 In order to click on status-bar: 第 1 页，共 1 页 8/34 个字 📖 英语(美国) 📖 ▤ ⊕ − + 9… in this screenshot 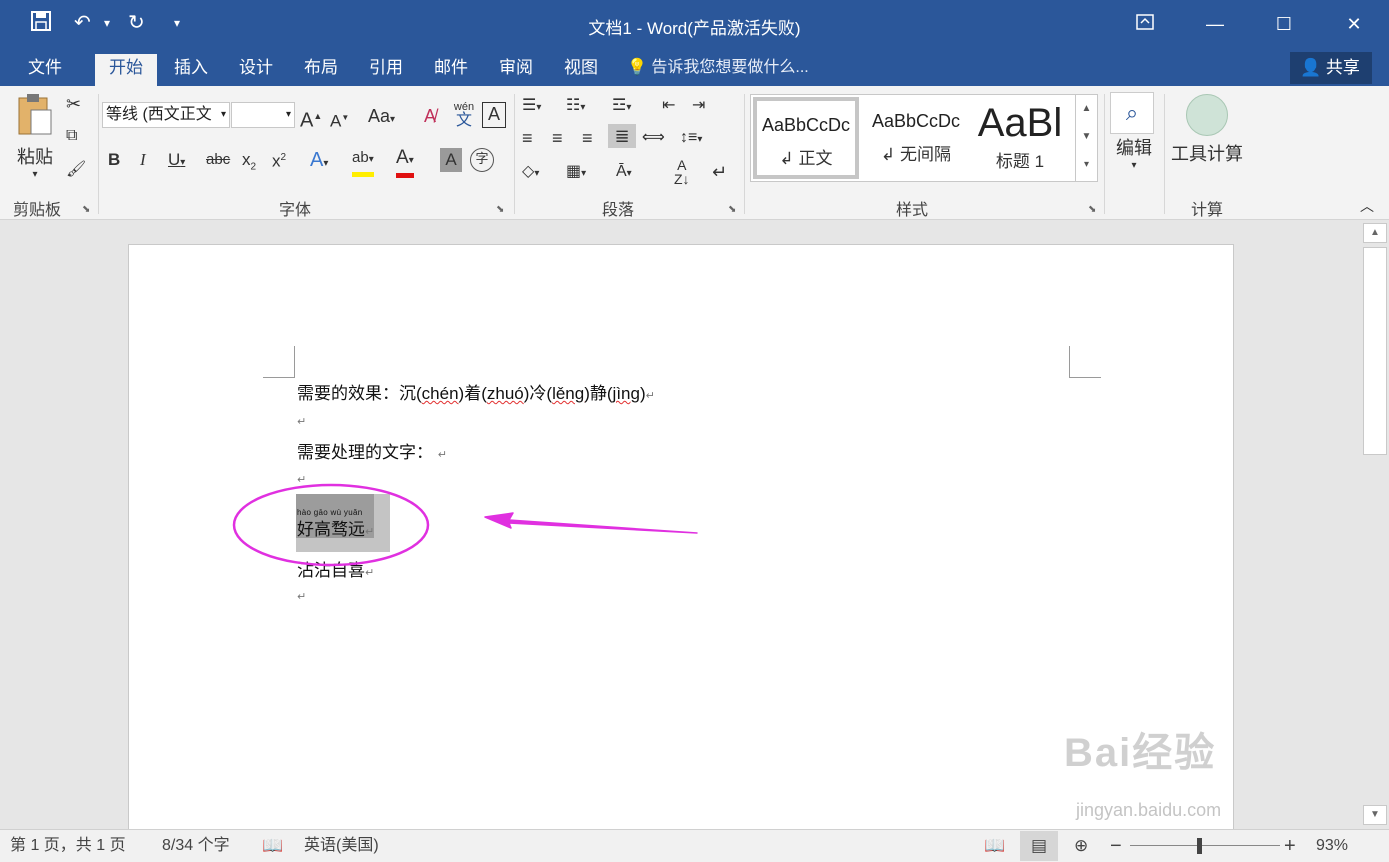, I will do `click(694, 845)`.